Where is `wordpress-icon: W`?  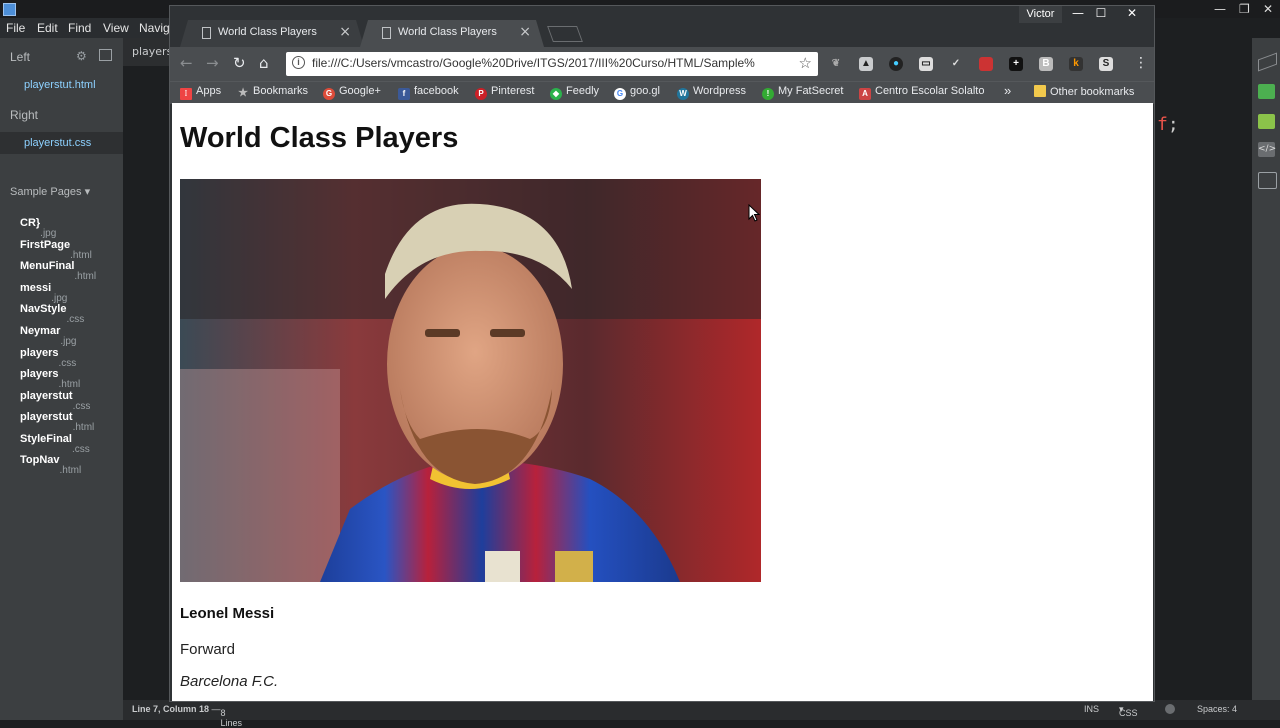 wordpress-icon: W is located at coordinates (683, 94).